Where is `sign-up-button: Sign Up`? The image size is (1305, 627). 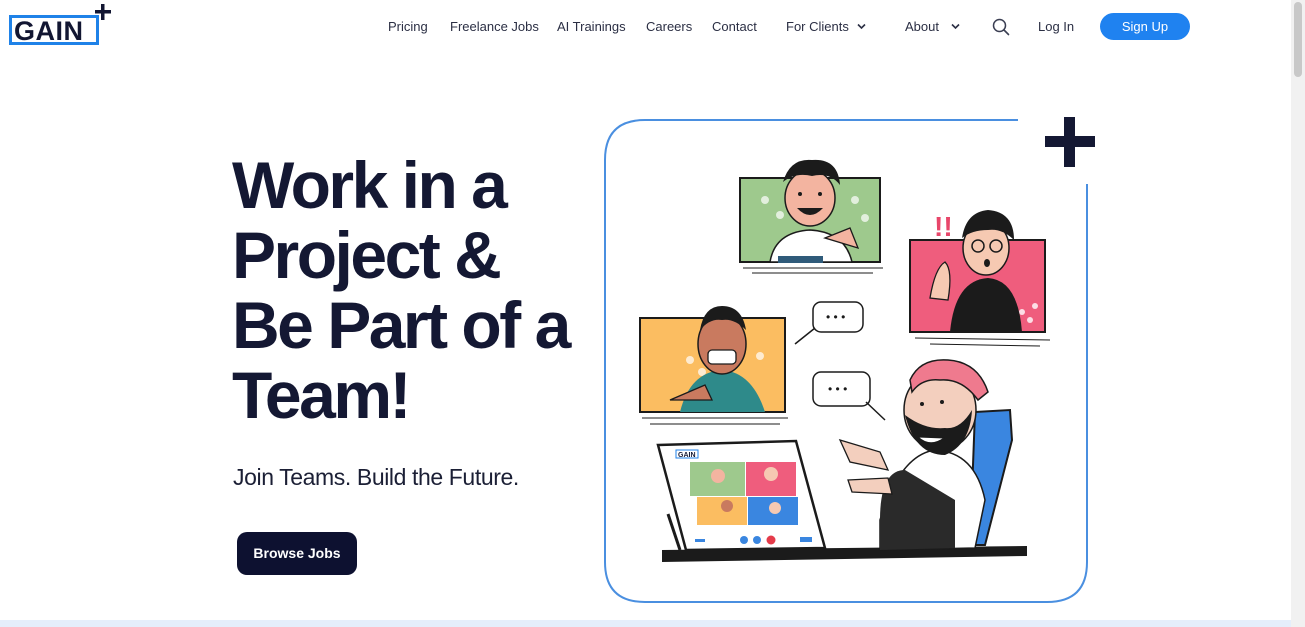
sign-up-button: Sign Up is located at coordinates (1145, 26).